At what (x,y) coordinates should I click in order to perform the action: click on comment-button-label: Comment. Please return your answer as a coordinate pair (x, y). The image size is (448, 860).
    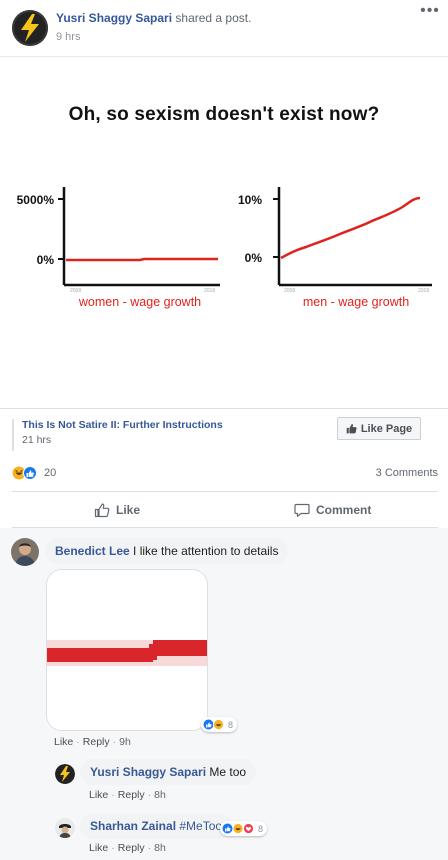
    Looking at the image, I should click on (344, 510).